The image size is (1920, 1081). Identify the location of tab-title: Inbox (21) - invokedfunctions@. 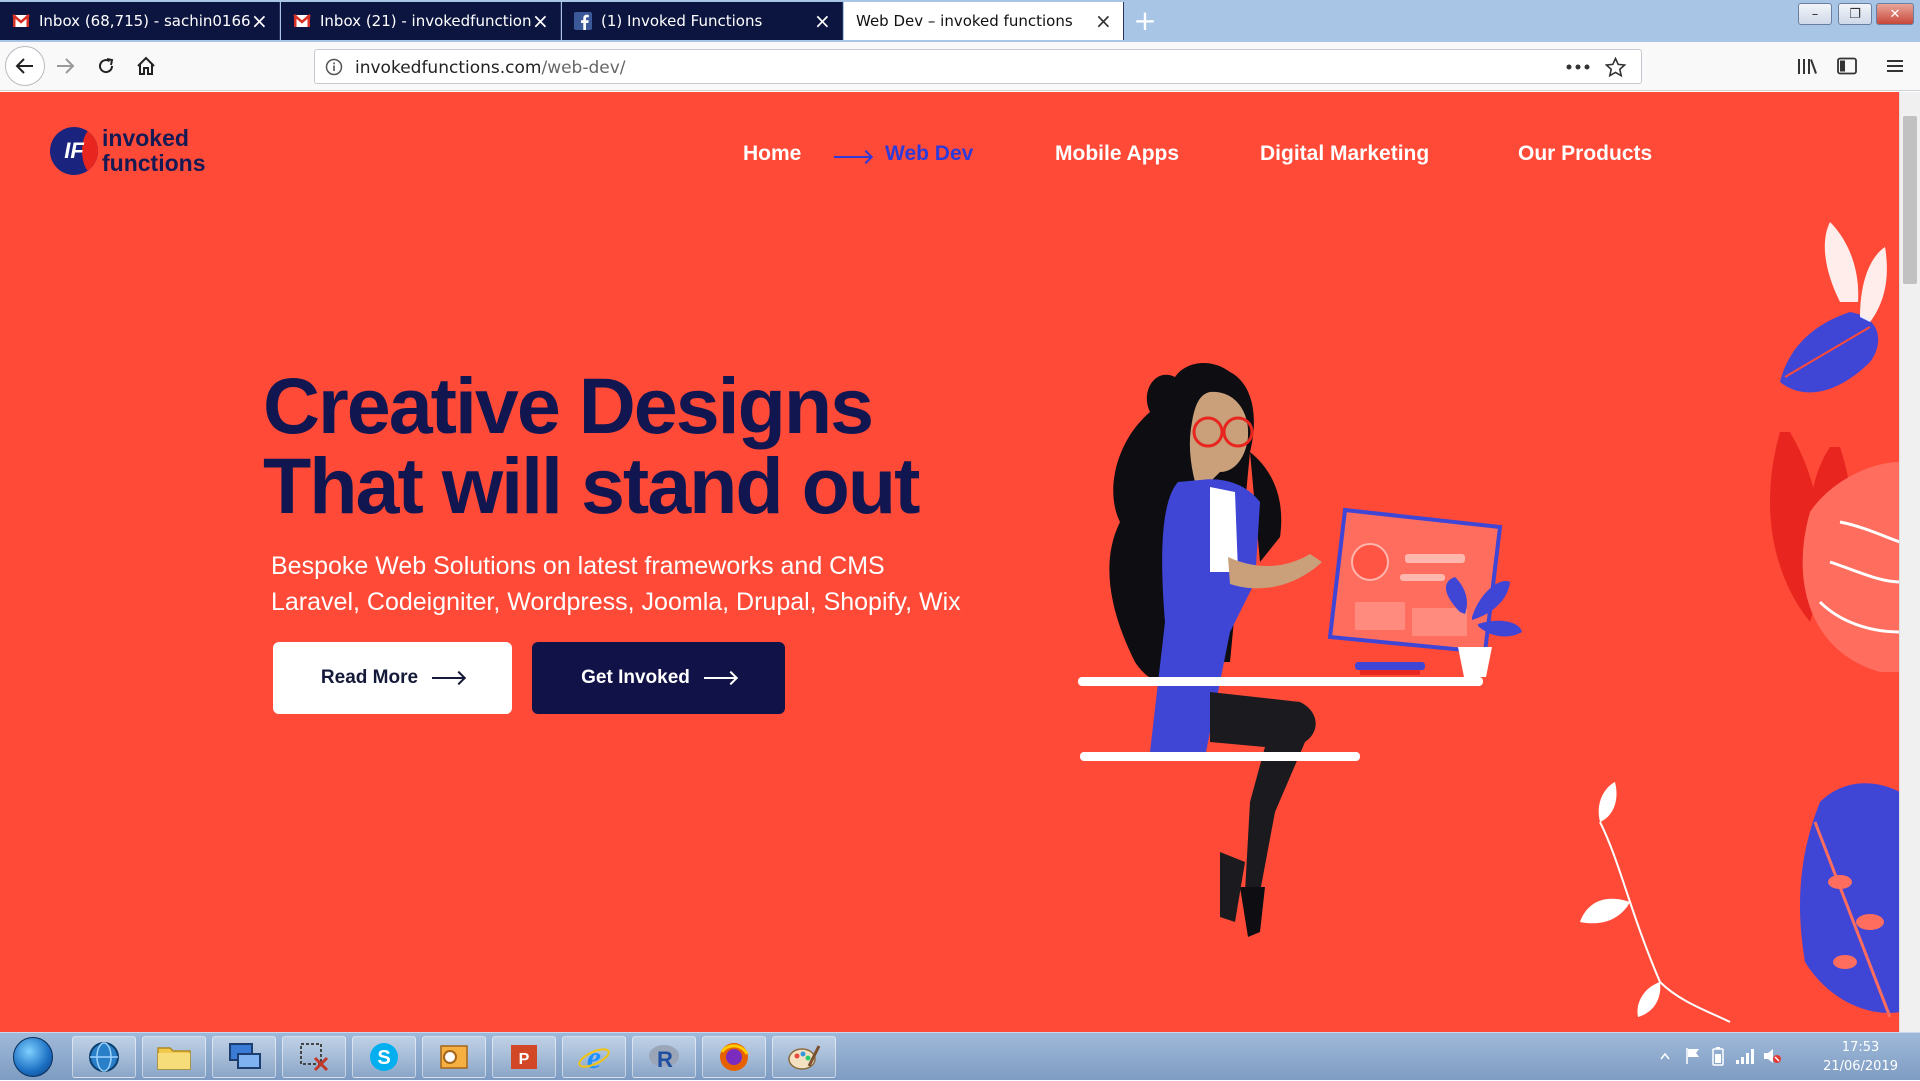
(426, 21).